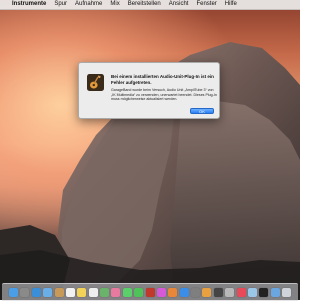 This screenshot has height=301, width=320. Describe the element at coordinates (114, 4) in the screenshot. I see `menu-mix: Mix` at that location.